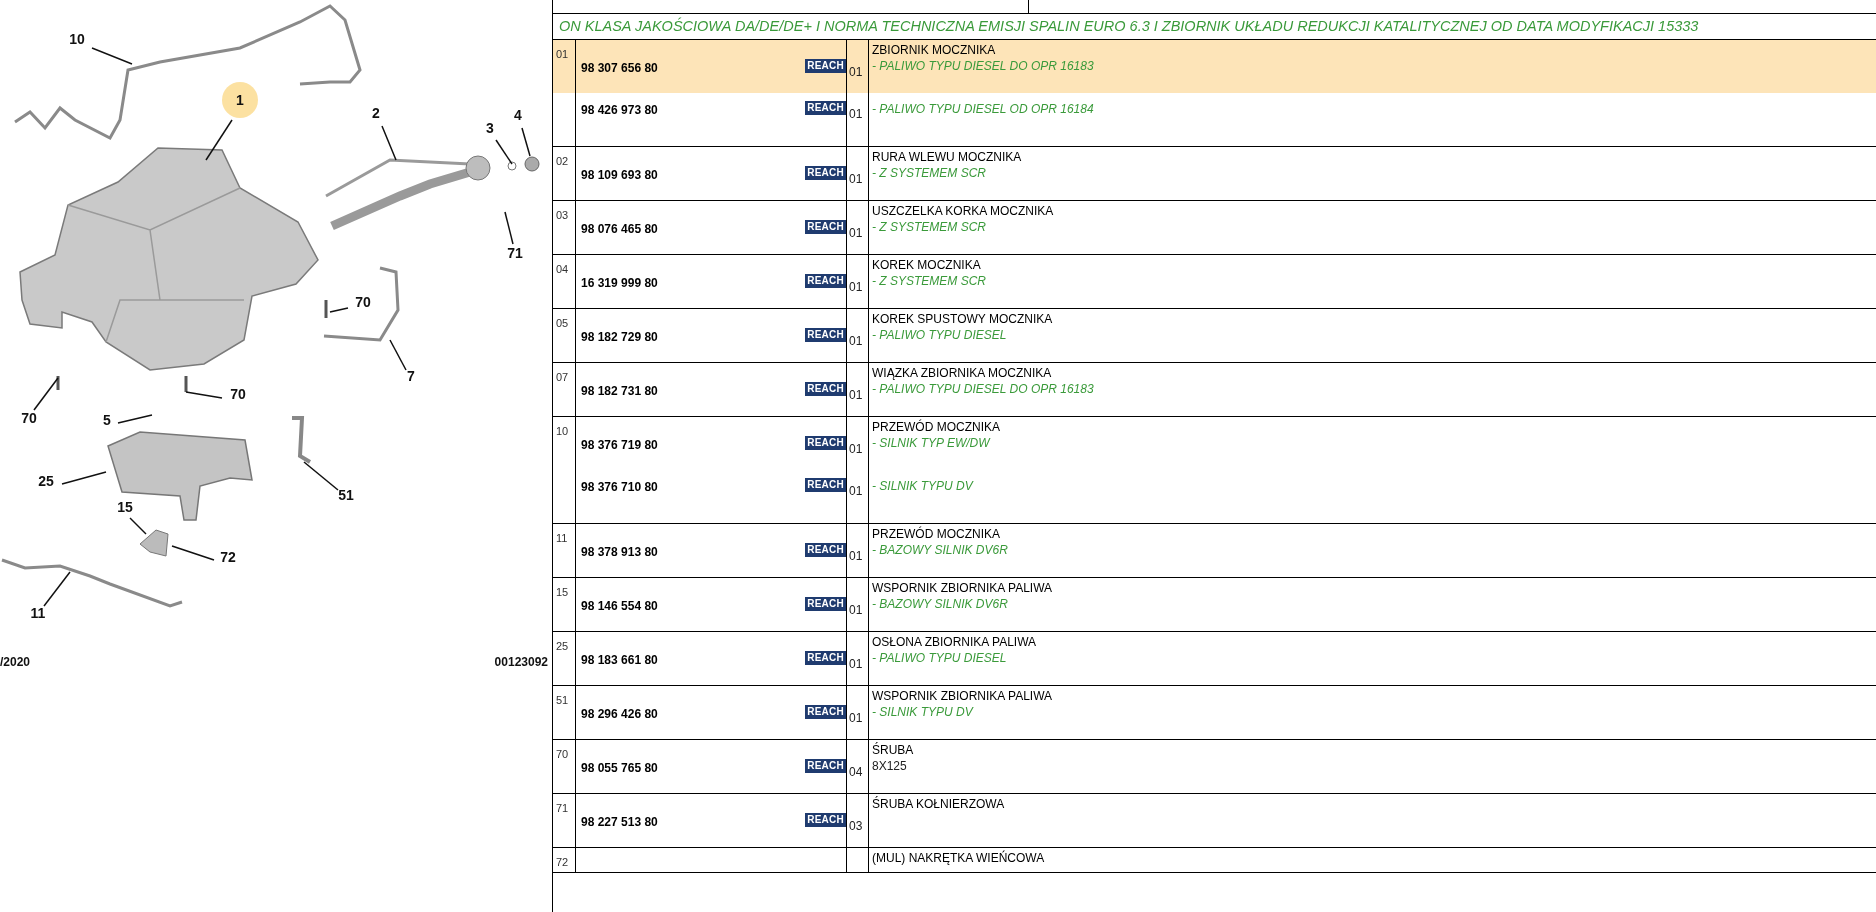  What do you see at coordinates (619, 445) in the screenshot?
I see `part-number: 98 376 719 80` at bounding box center [619, 445].